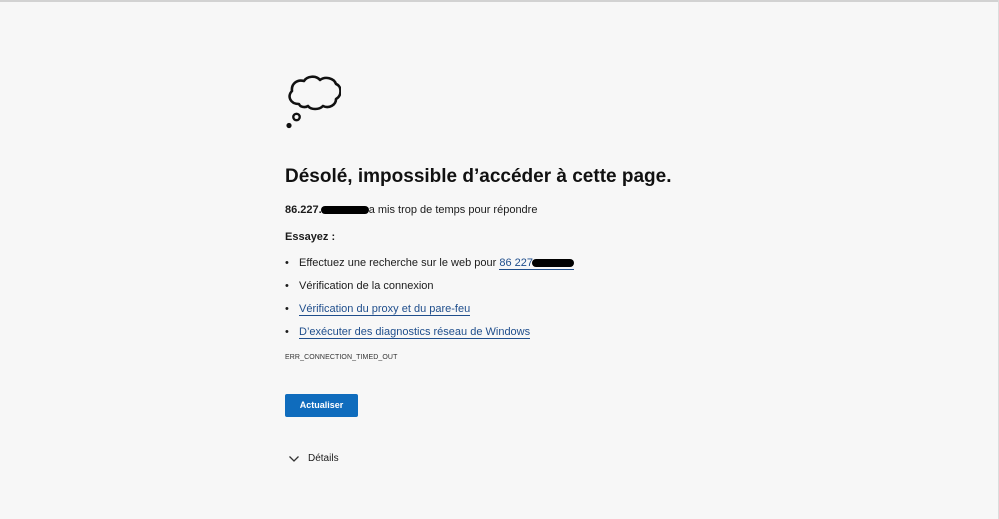 This screenshot has height=519, width=999. What do you see at coordinates (366, 286) in the screenshot?
I see `suggestion-check-connection: Vérification de la connexion` at bounding box center [366, 286].